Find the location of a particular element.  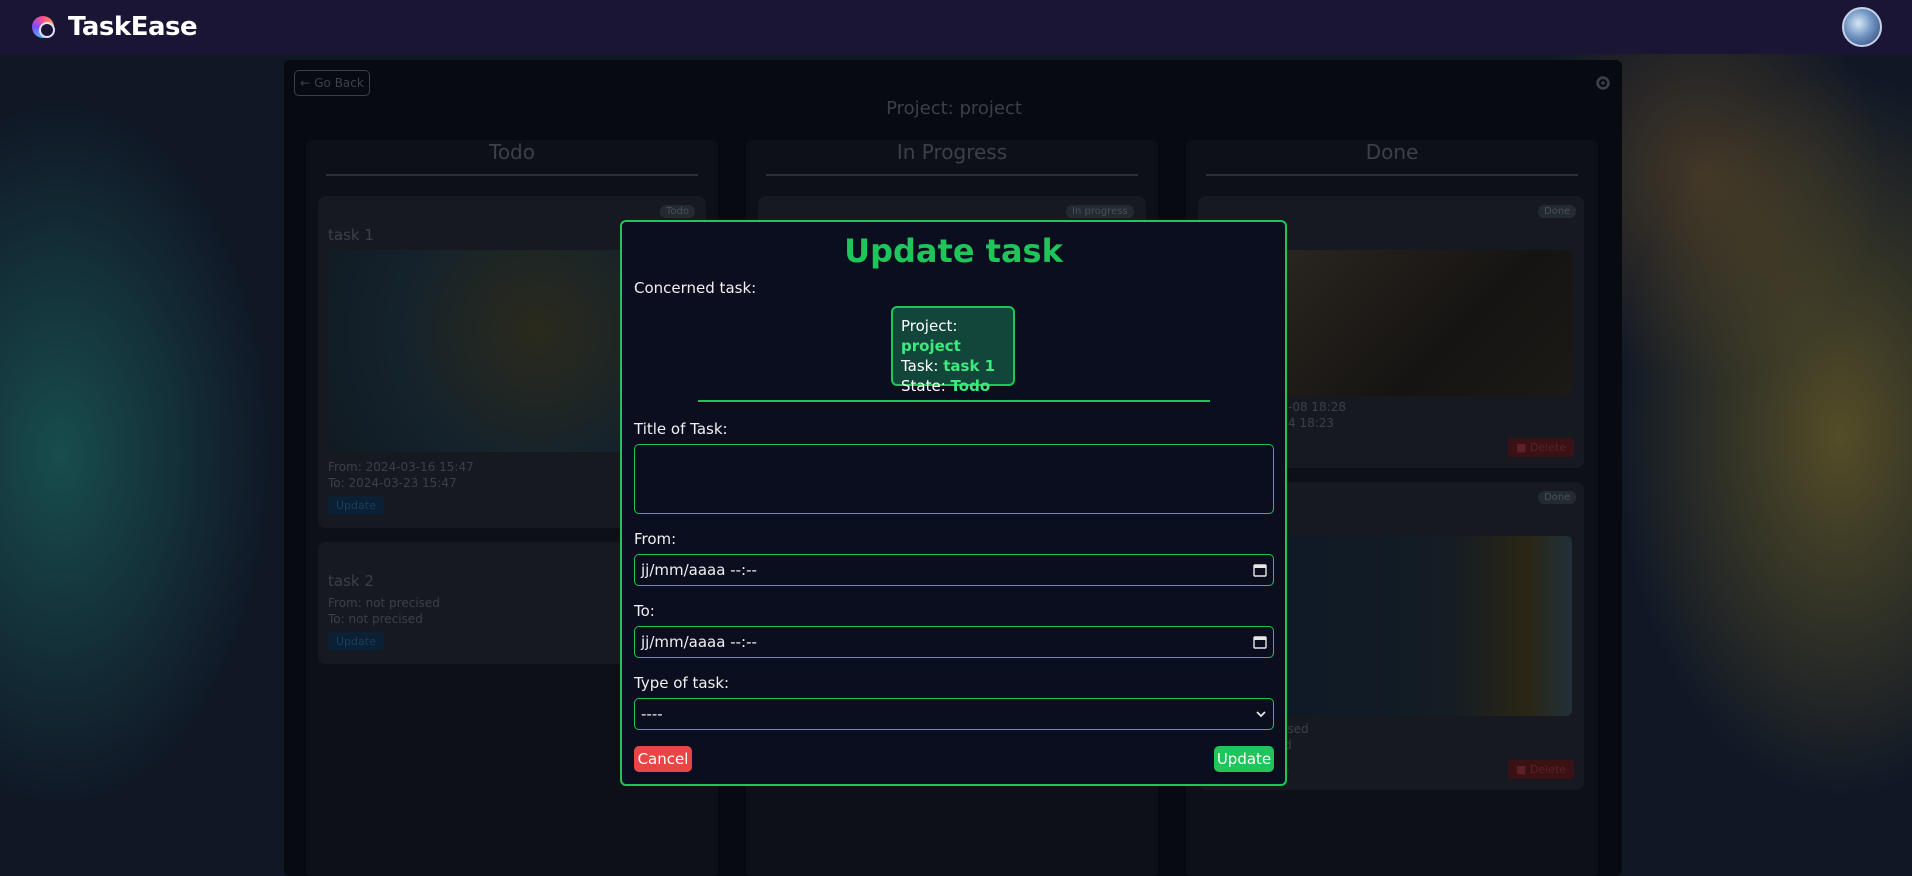

update-button: Update is located at coordinates (1244, 759).